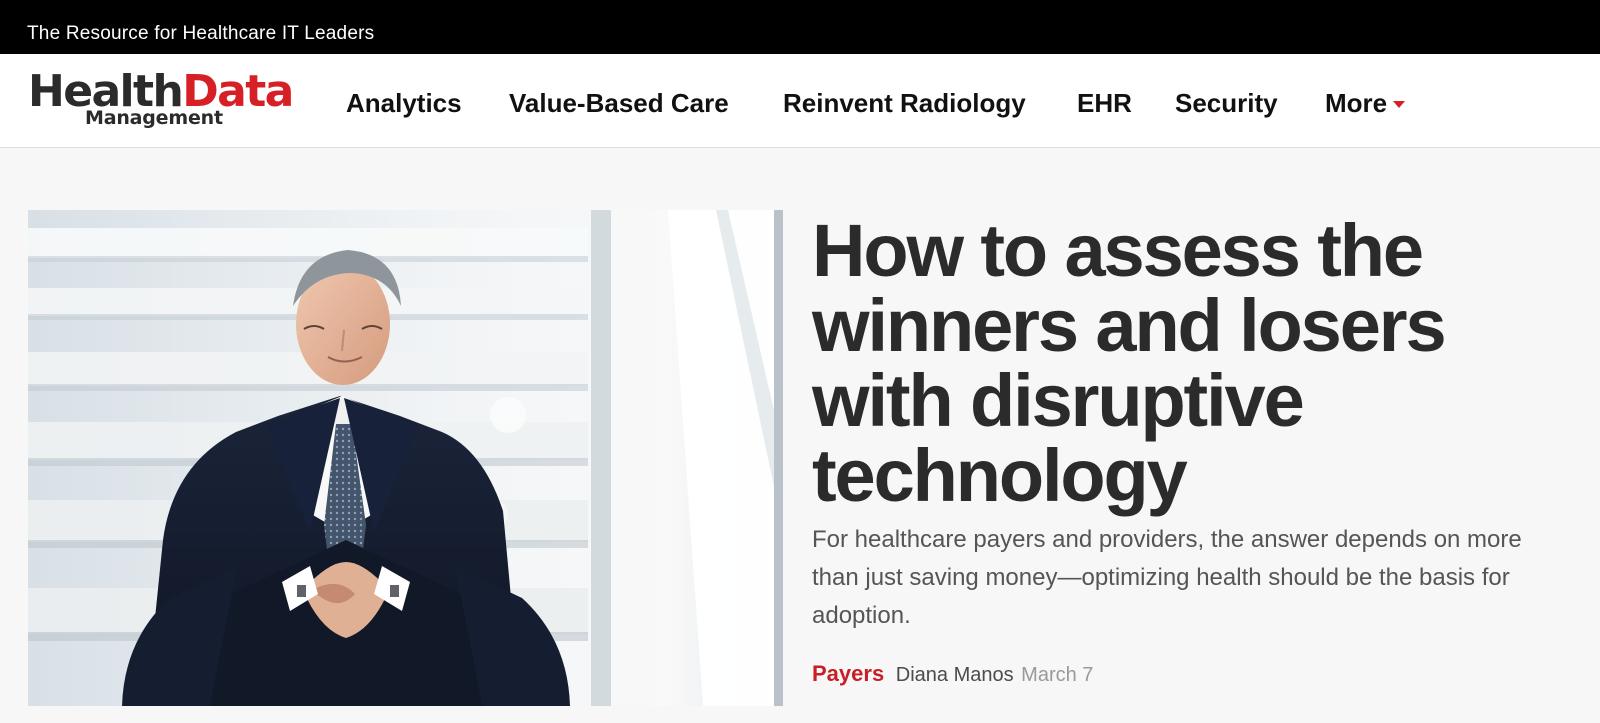 This screenshot has width=1600, height=723. I want to click on article-meta: Payers Diana Manos March 7, so click(952, 674).